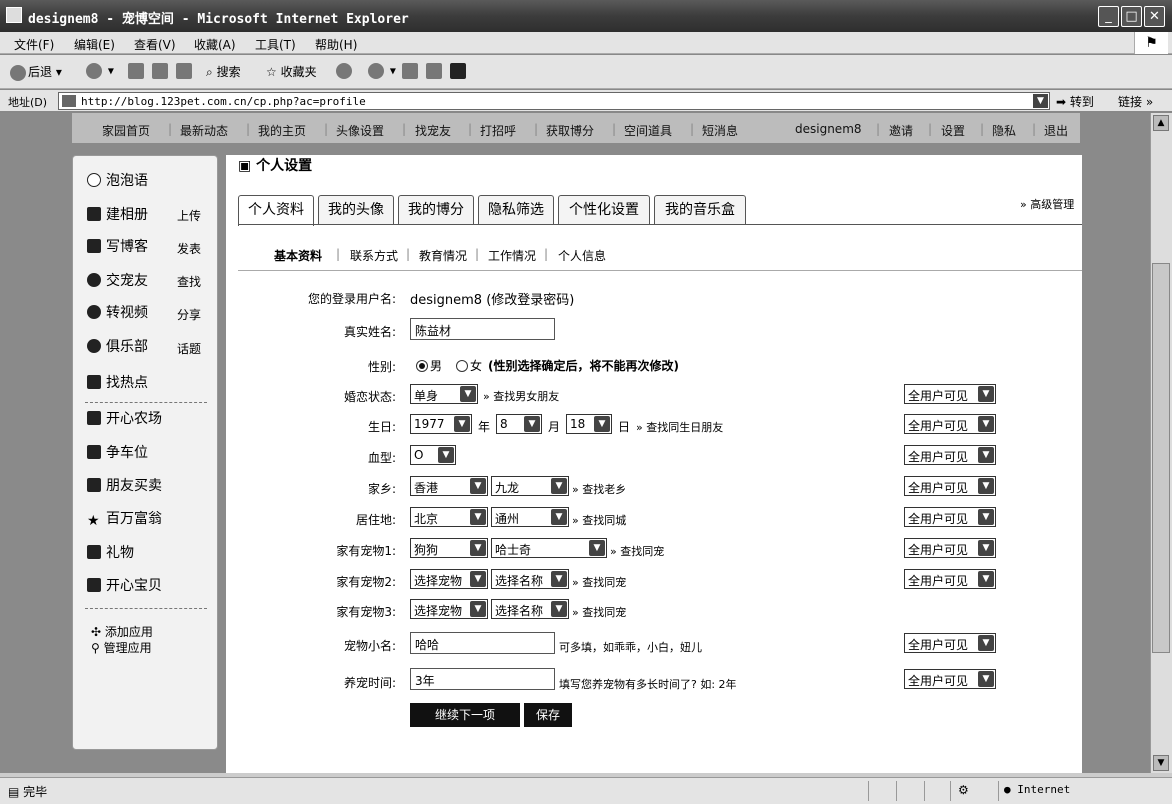 The width and height of the screenshot is (1172, 804). What do you see at coordinates (1161, 123) in the screenshot?
I see `scroll-up-icon: ▲` at bounding box center [1161, 123].